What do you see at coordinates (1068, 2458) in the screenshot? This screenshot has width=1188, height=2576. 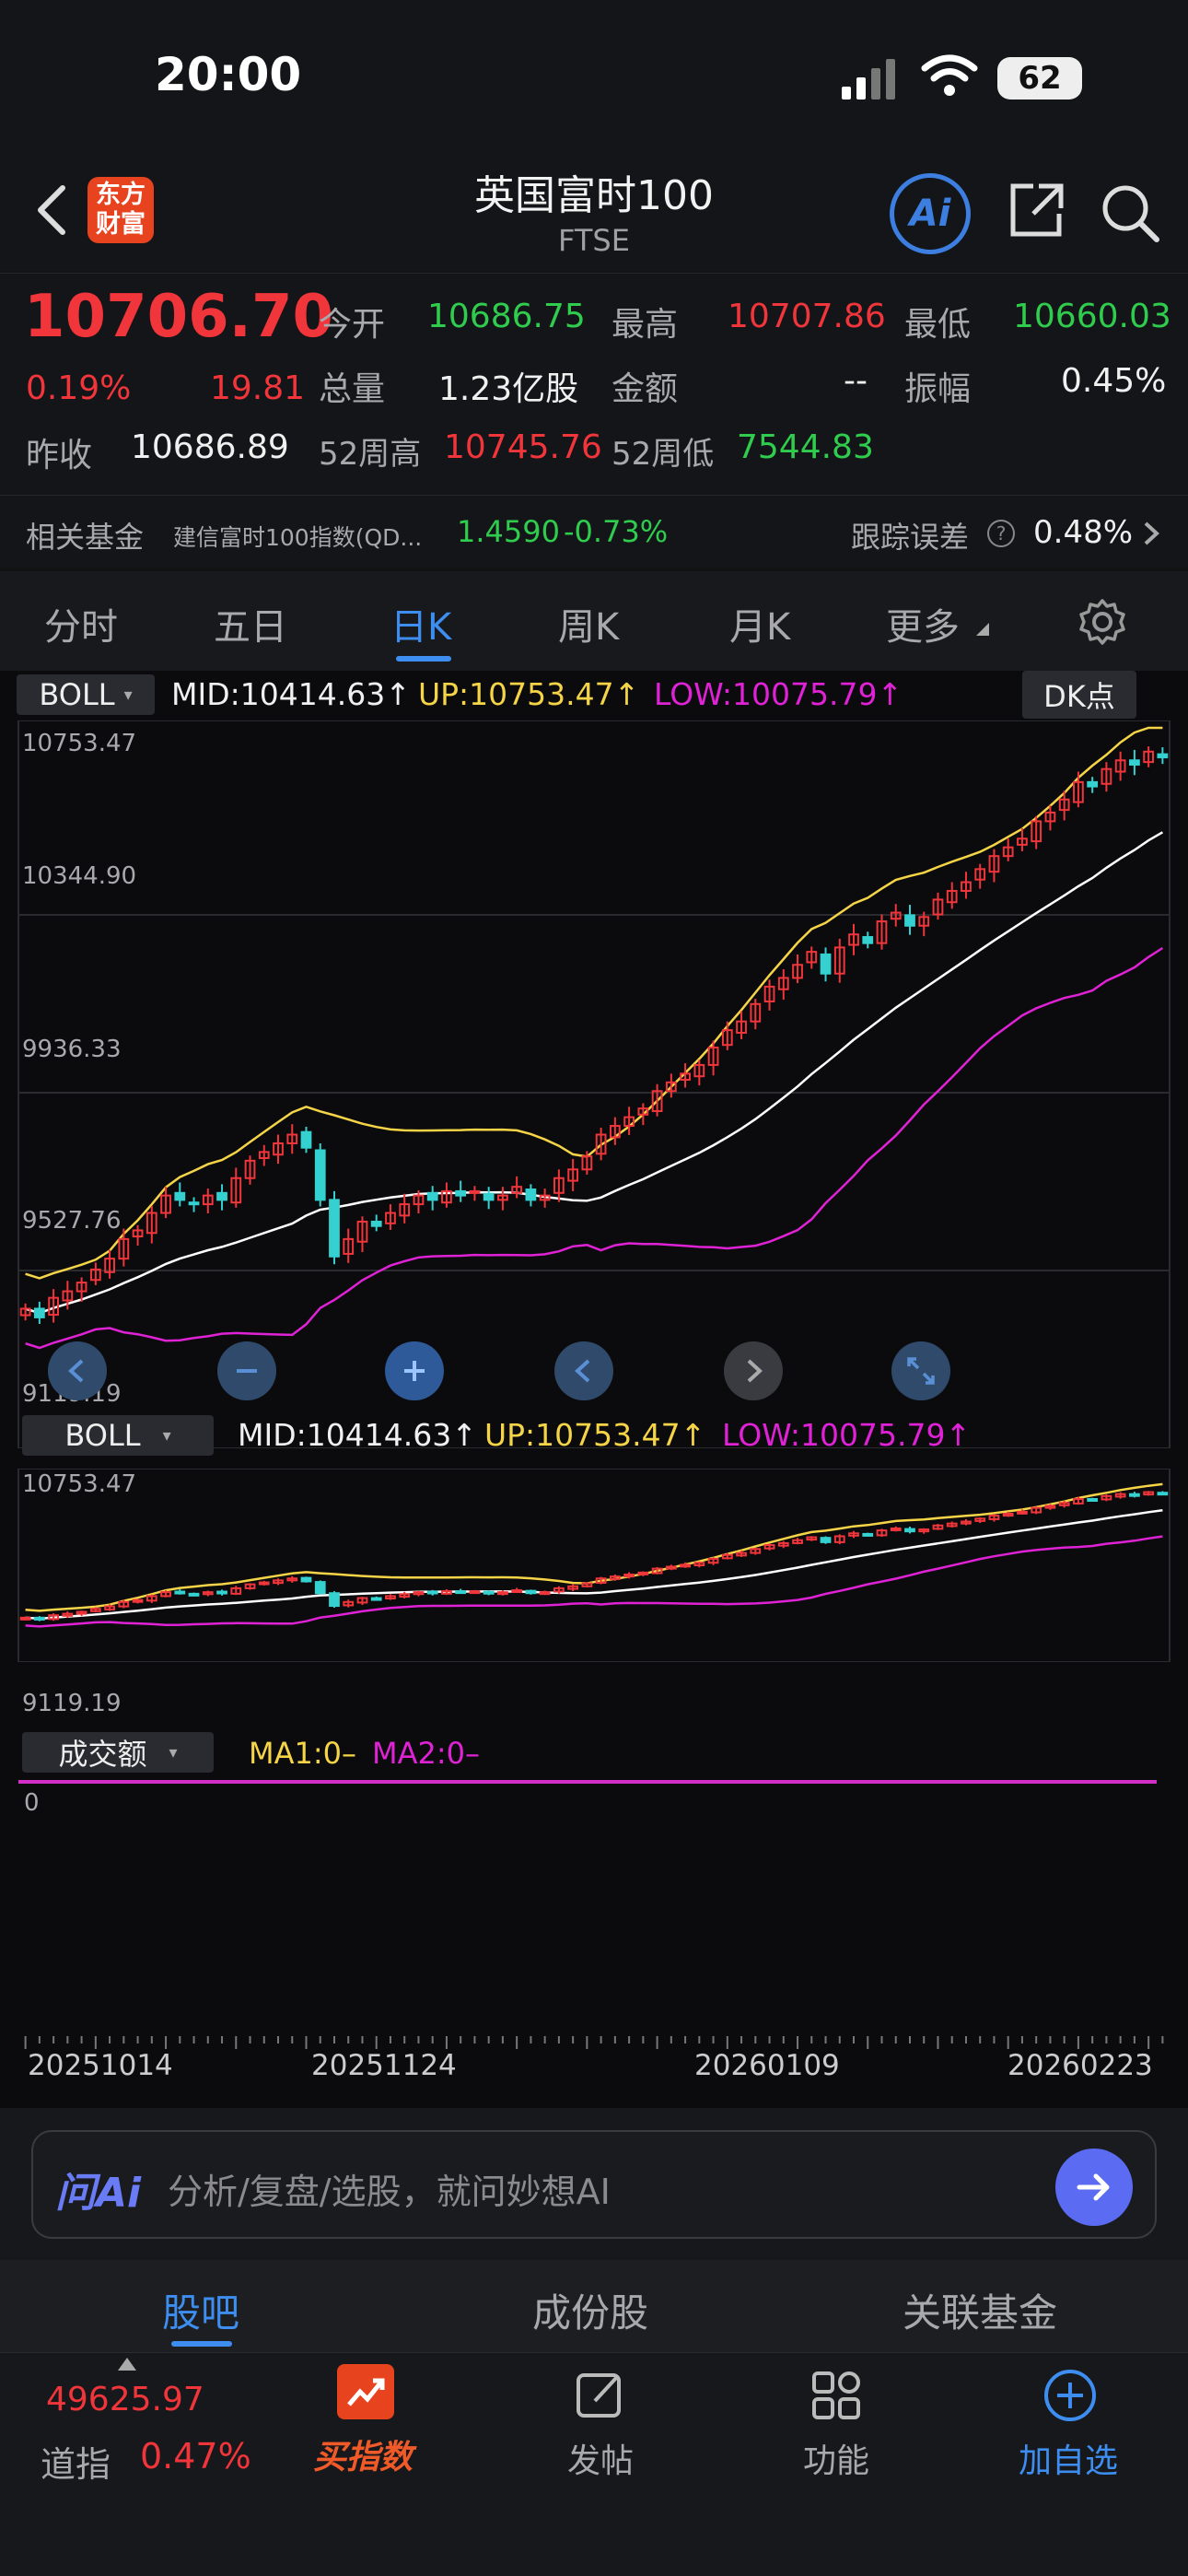 I see `add-watchlist-label: 加自选` at bounding box center [1068, 2458].